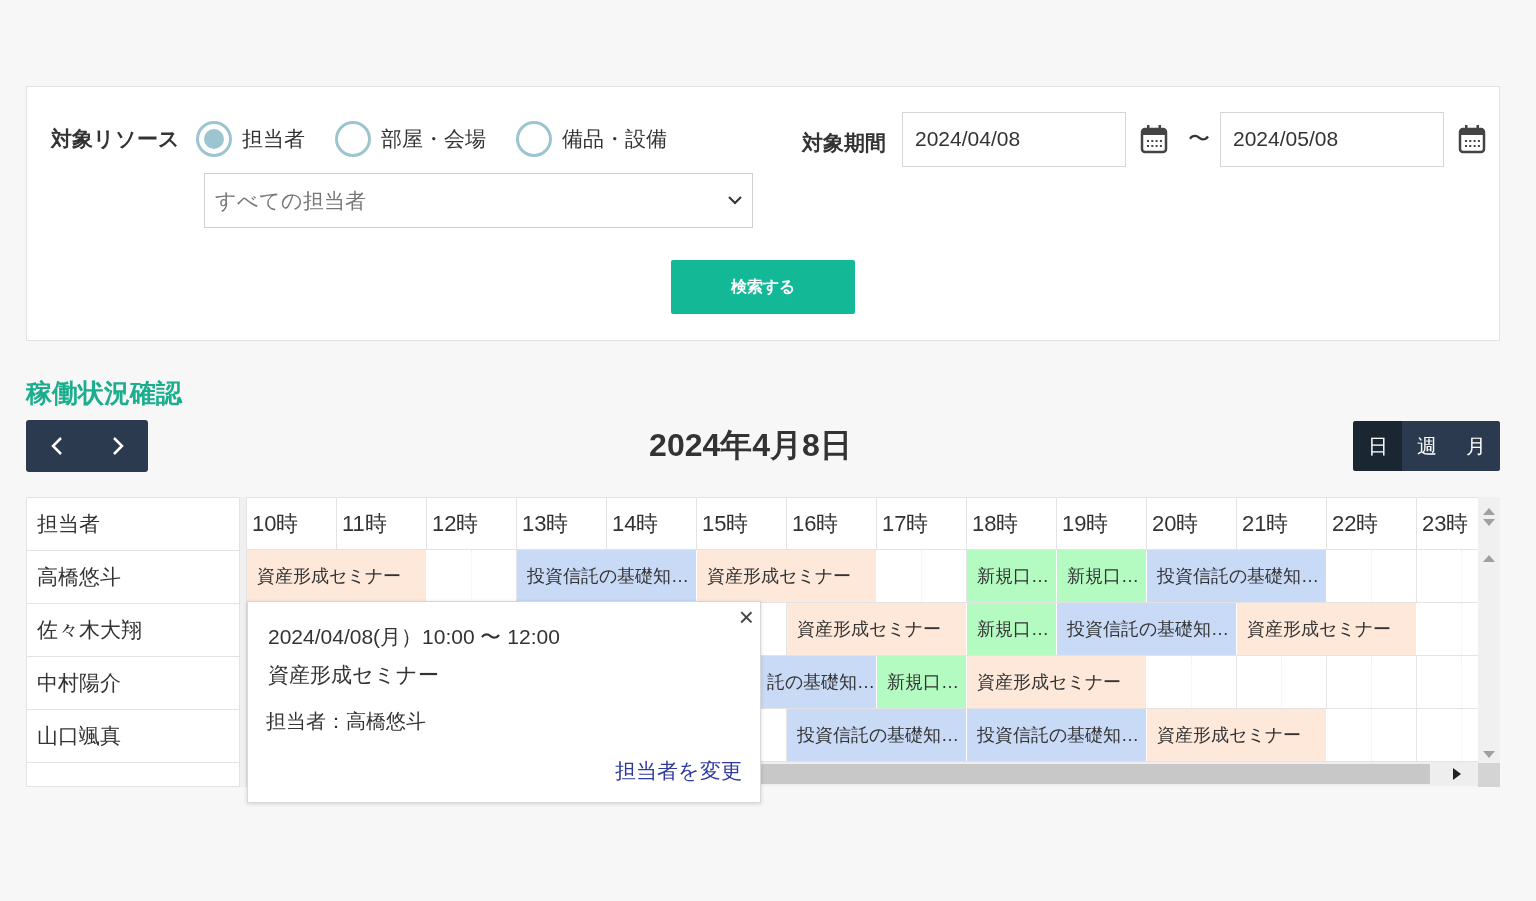 The image size is (1536, 901). I want to click on column-splitter, so click(243, 642).